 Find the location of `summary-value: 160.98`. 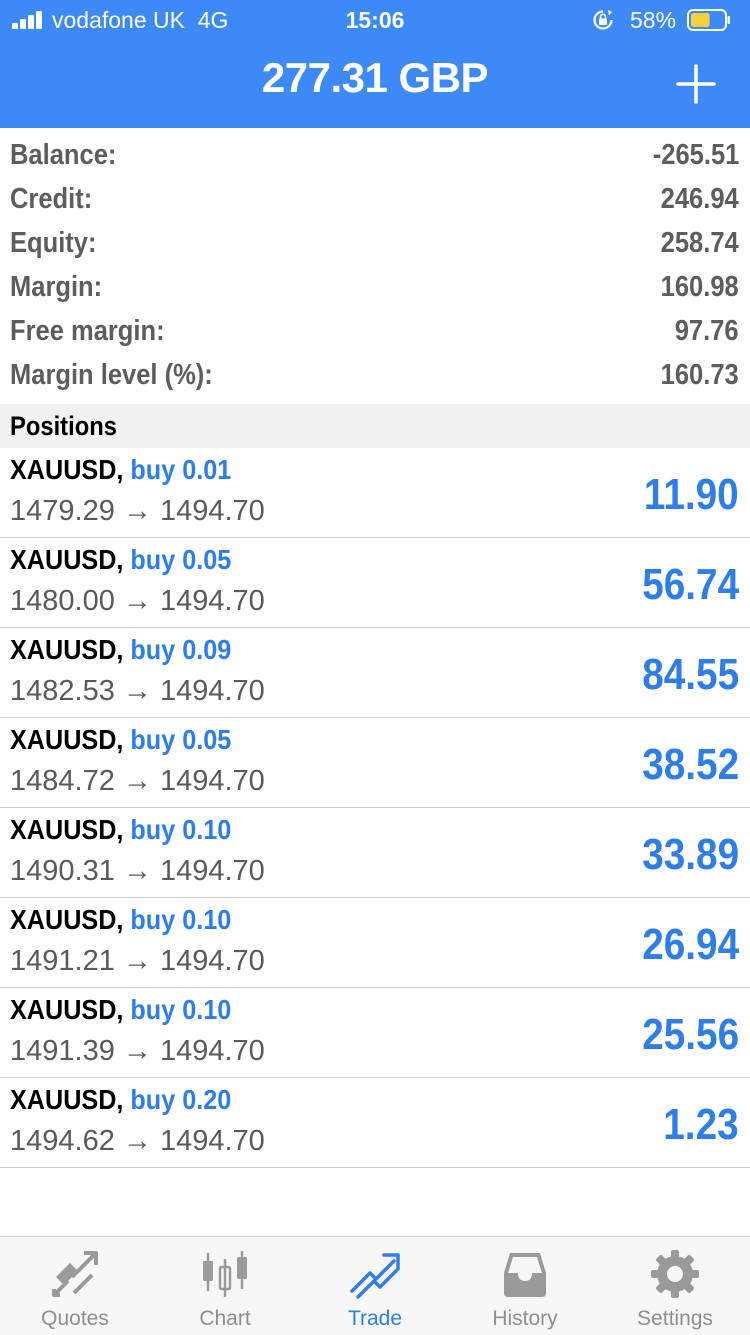

summary-value: 160.98 is located at coordinates (699, 287).